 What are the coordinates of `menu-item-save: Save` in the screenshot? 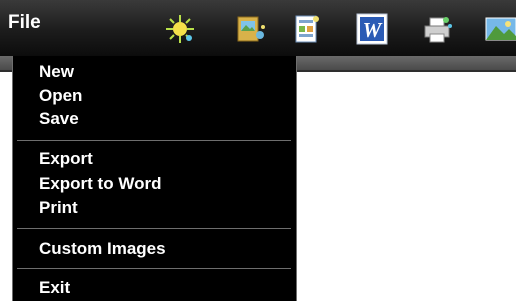 It's located at (59, 119).